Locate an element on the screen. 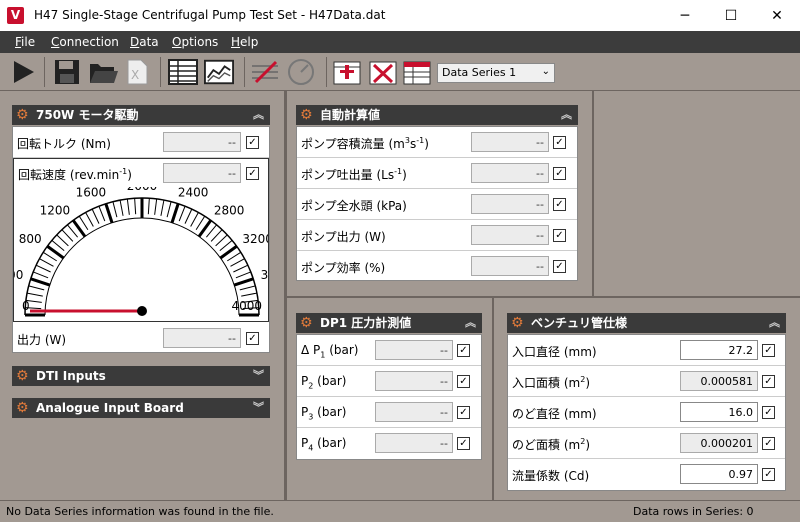  play-icon is located at coordinates (23, 72).